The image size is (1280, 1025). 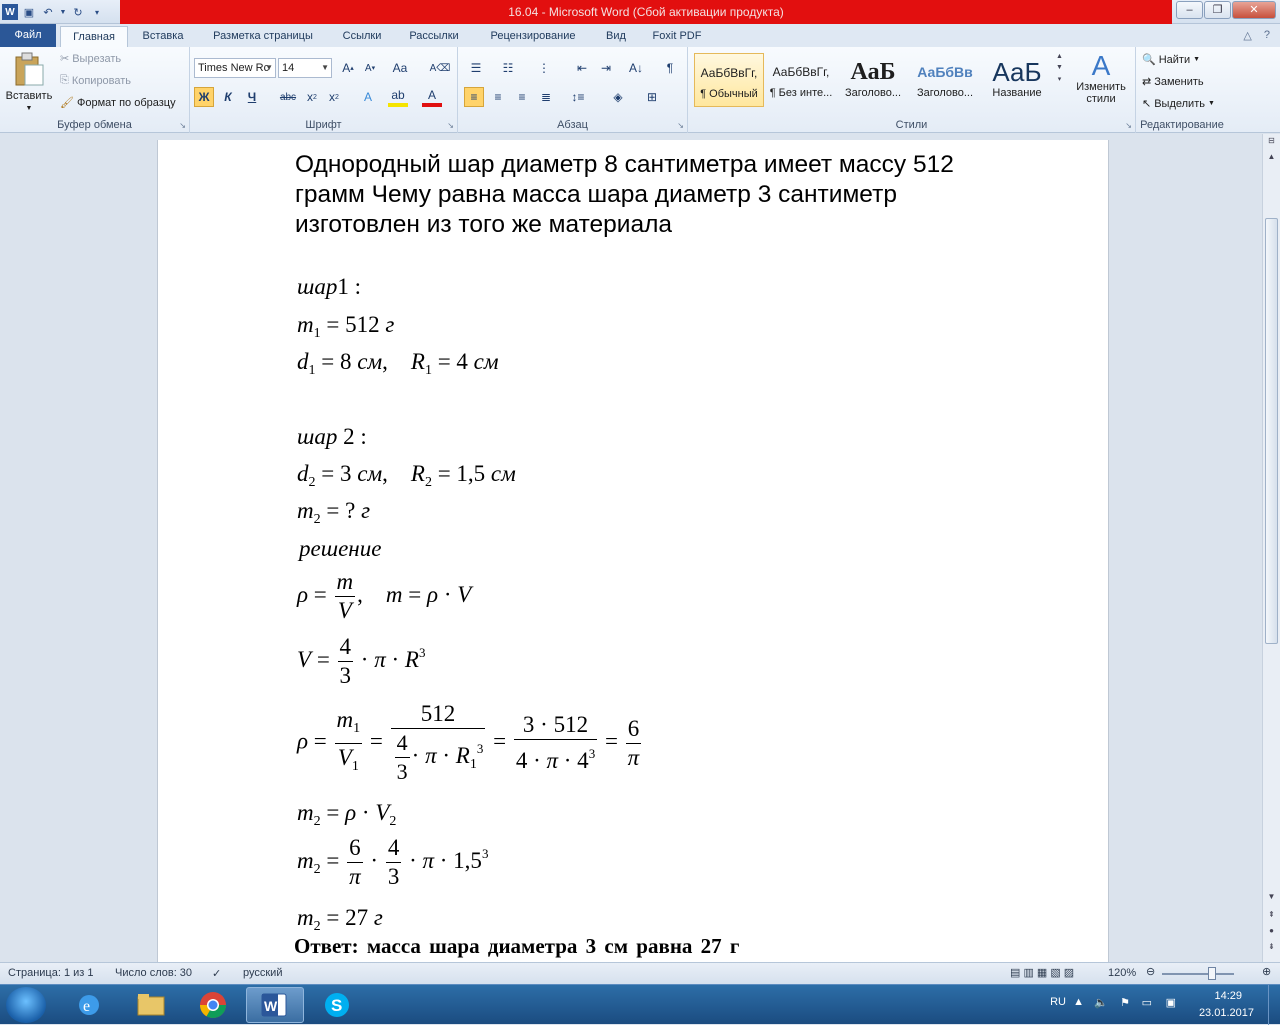 What do you see at coordinates (1059, 68) in the screenshot?
I see `styles-scroll: ▲ ▼ ▾` at bounding box center [1059, 68].